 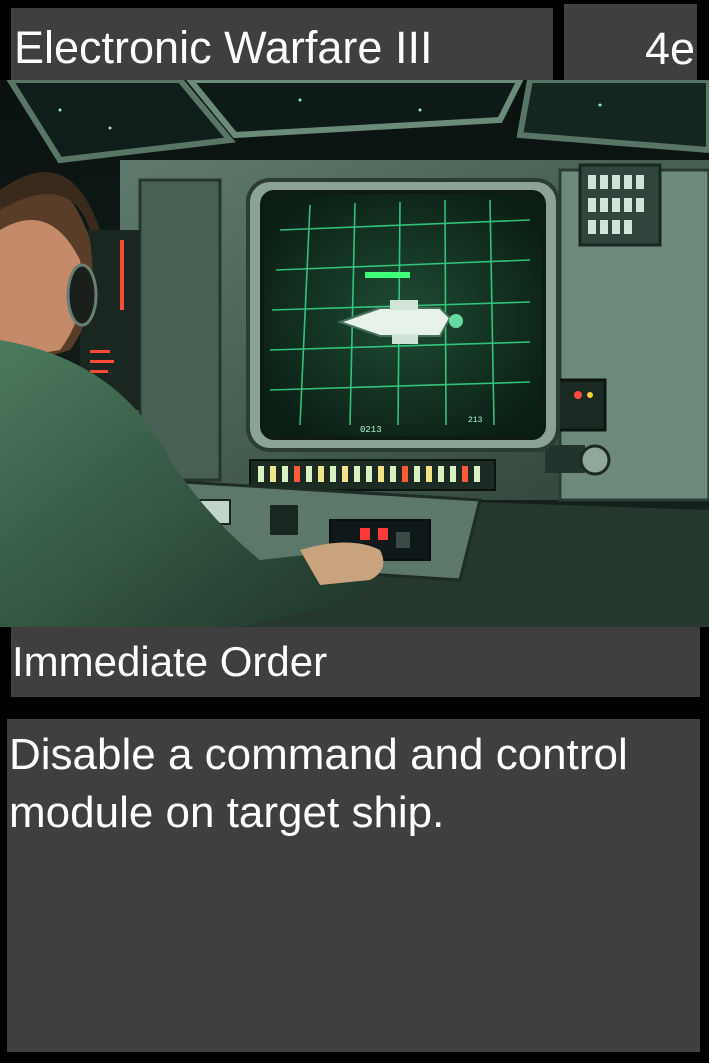 What do you see at coordinates (282, 44) in the screenshot?
I see `card-title: Electronic Warfare III` at bounding box center [282, 44].